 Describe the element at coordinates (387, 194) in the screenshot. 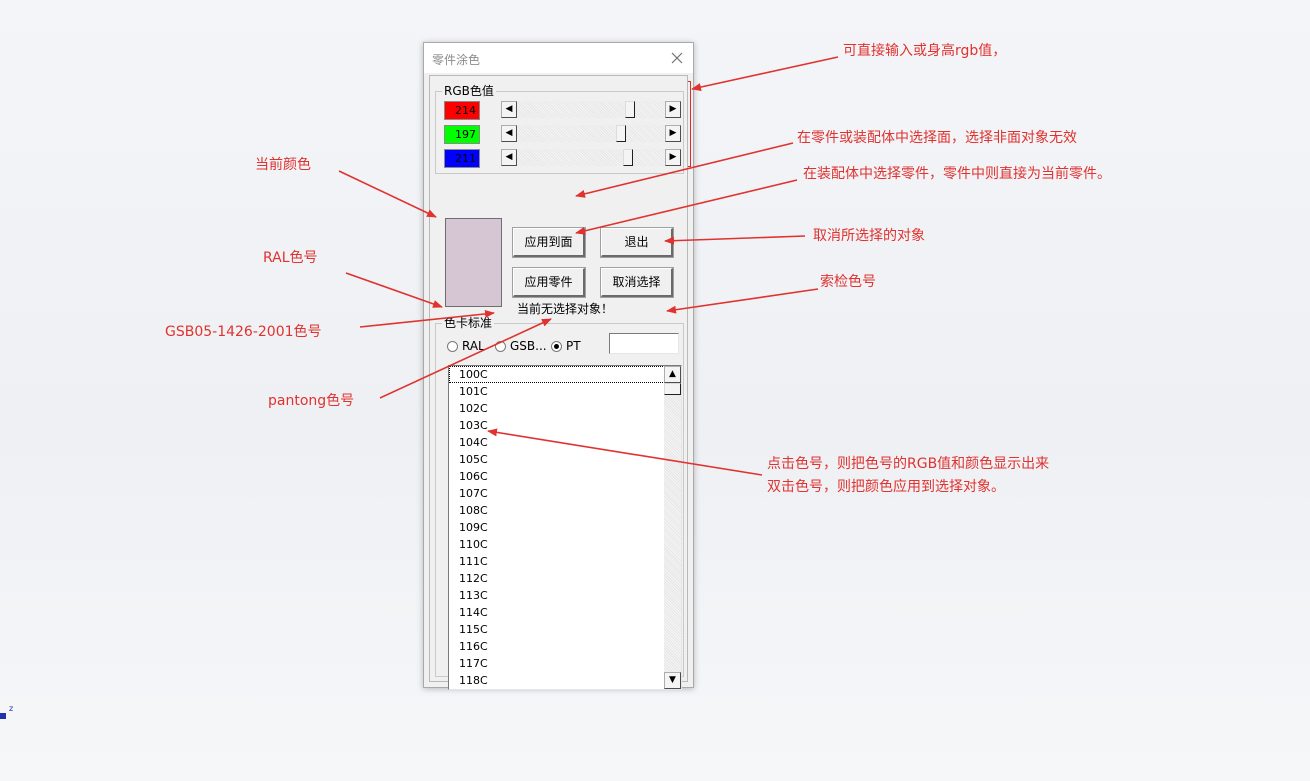

I see `arrow-current-color` at that location.